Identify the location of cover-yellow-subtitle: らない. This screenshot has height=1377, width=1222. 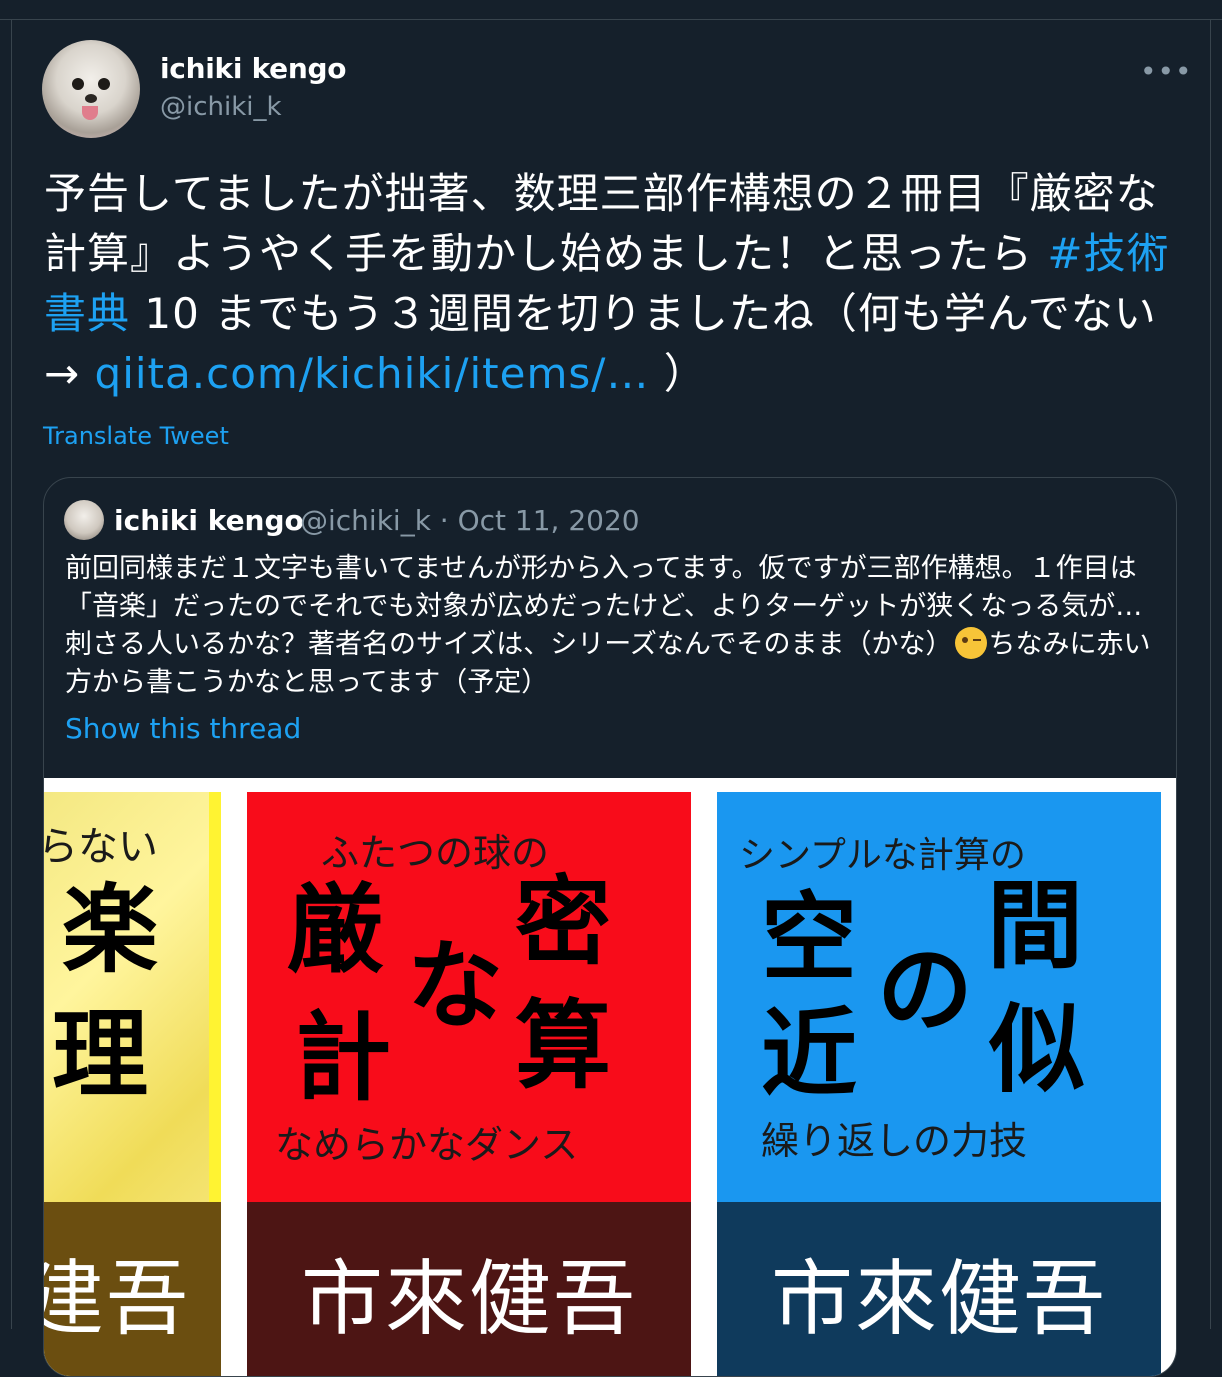
(101, 847).